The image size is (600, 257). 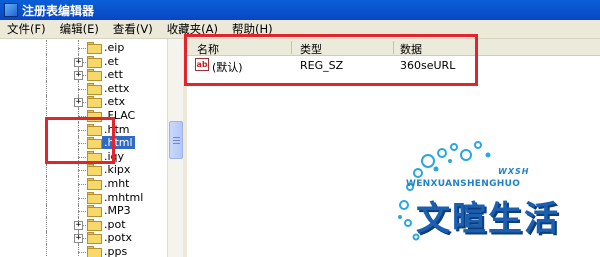 I want to click on menu-edit: 编辑(E), so click(x=79, y=29).